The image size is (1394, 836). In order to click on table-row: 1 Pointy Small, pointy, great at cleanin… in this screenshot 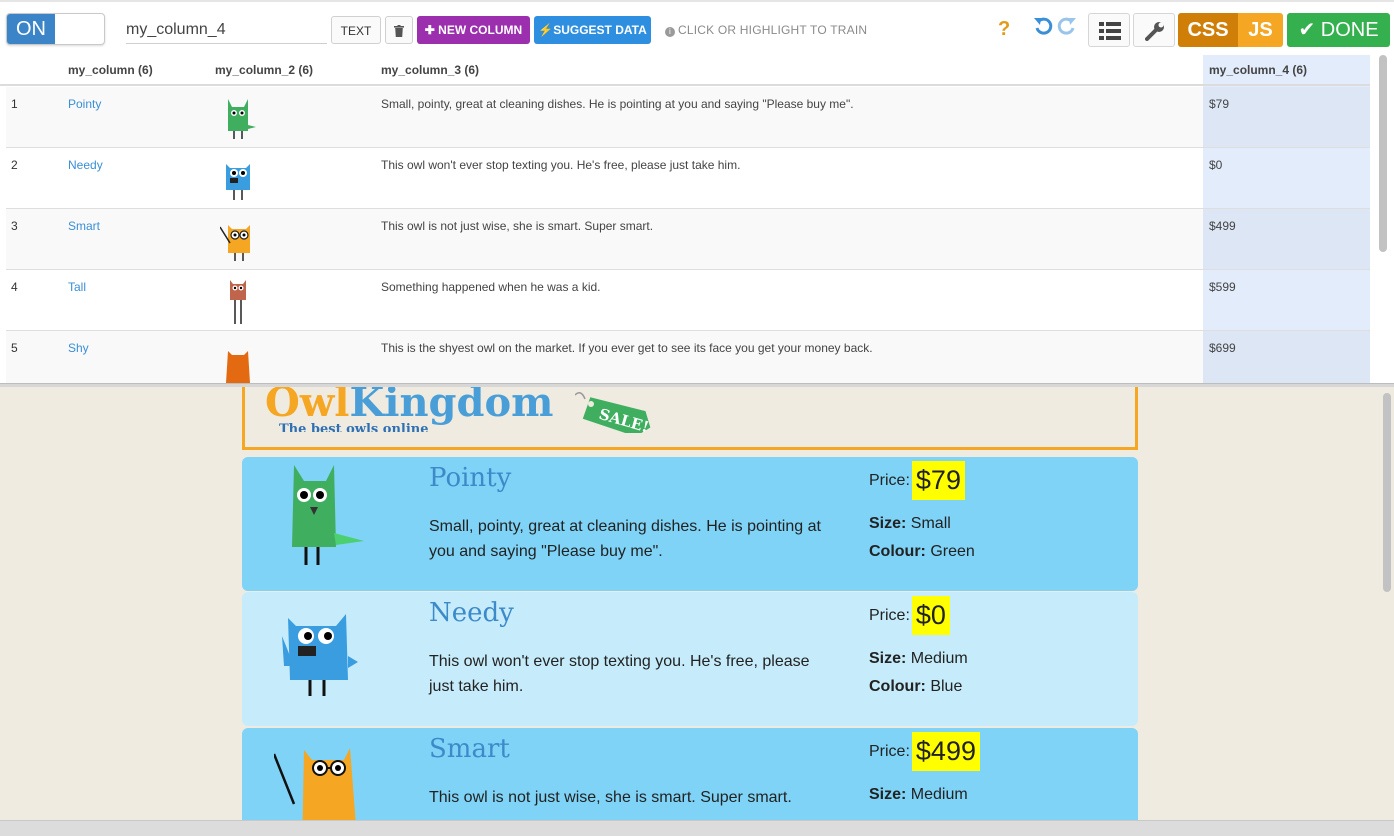, I will do `click(688, 117)`.